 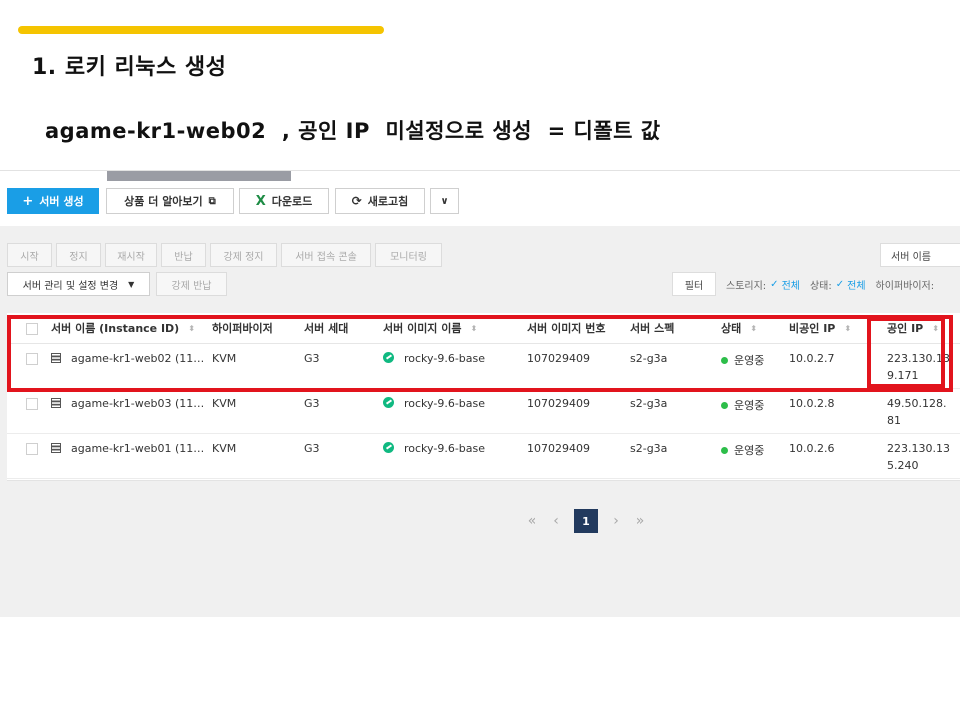 What do you see at coordinates (183, 255) in the screenshot?
I see `return-button: 반납` at bounding box center [183, 255].